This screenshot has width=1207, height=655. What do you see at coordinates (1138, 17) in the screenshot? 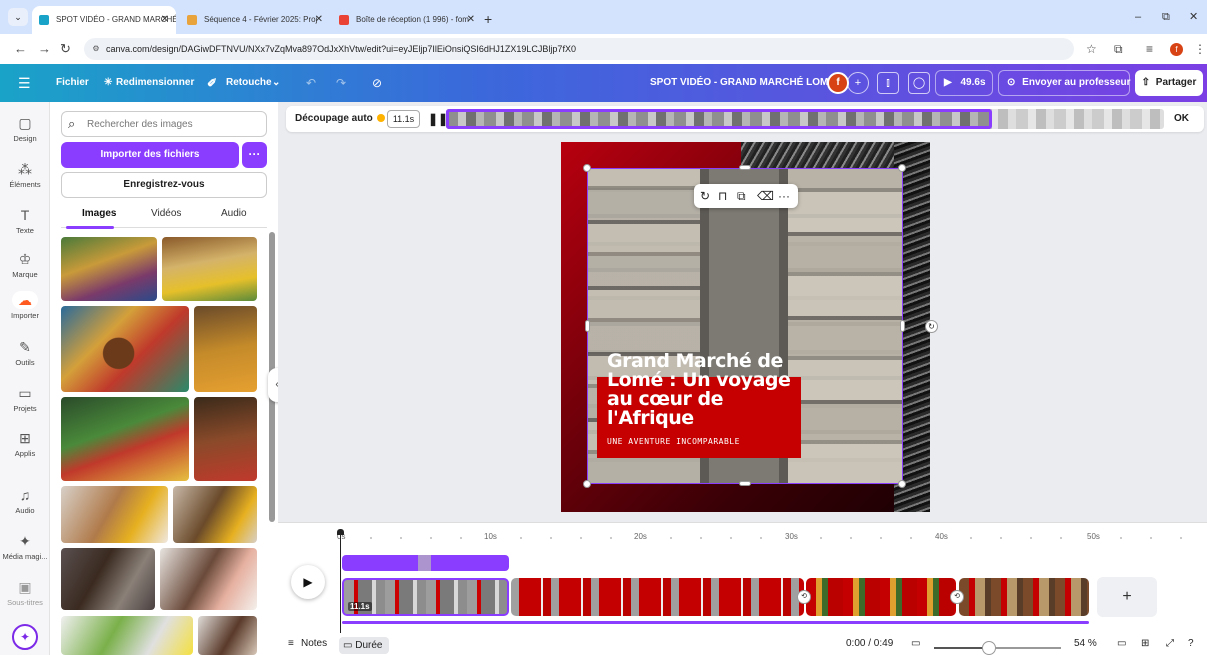
I see `minimize-button: –` at bounding box center [1138, 17].